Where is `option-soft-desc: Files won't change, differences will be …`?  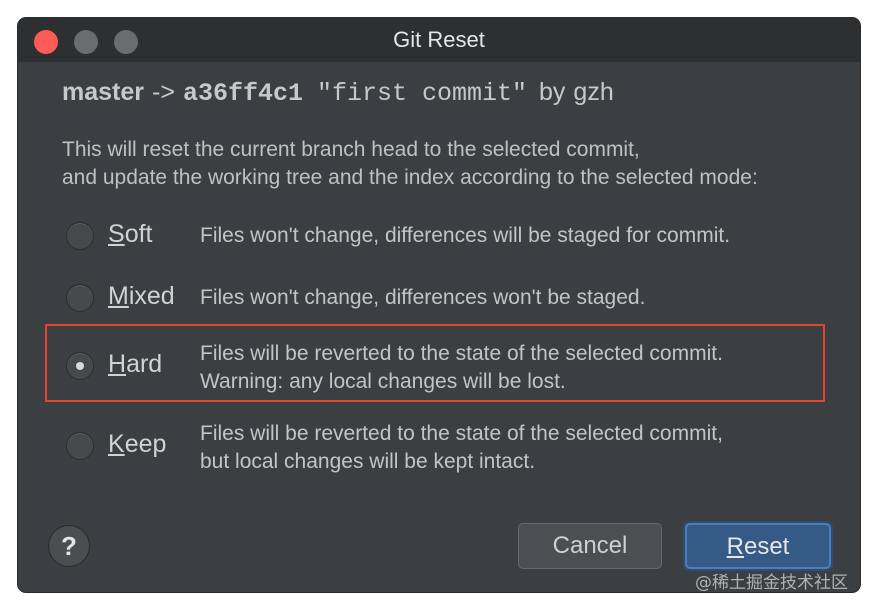
option-soft-desc: Files won't change, differences will be … is located at coordinates (465, 236).